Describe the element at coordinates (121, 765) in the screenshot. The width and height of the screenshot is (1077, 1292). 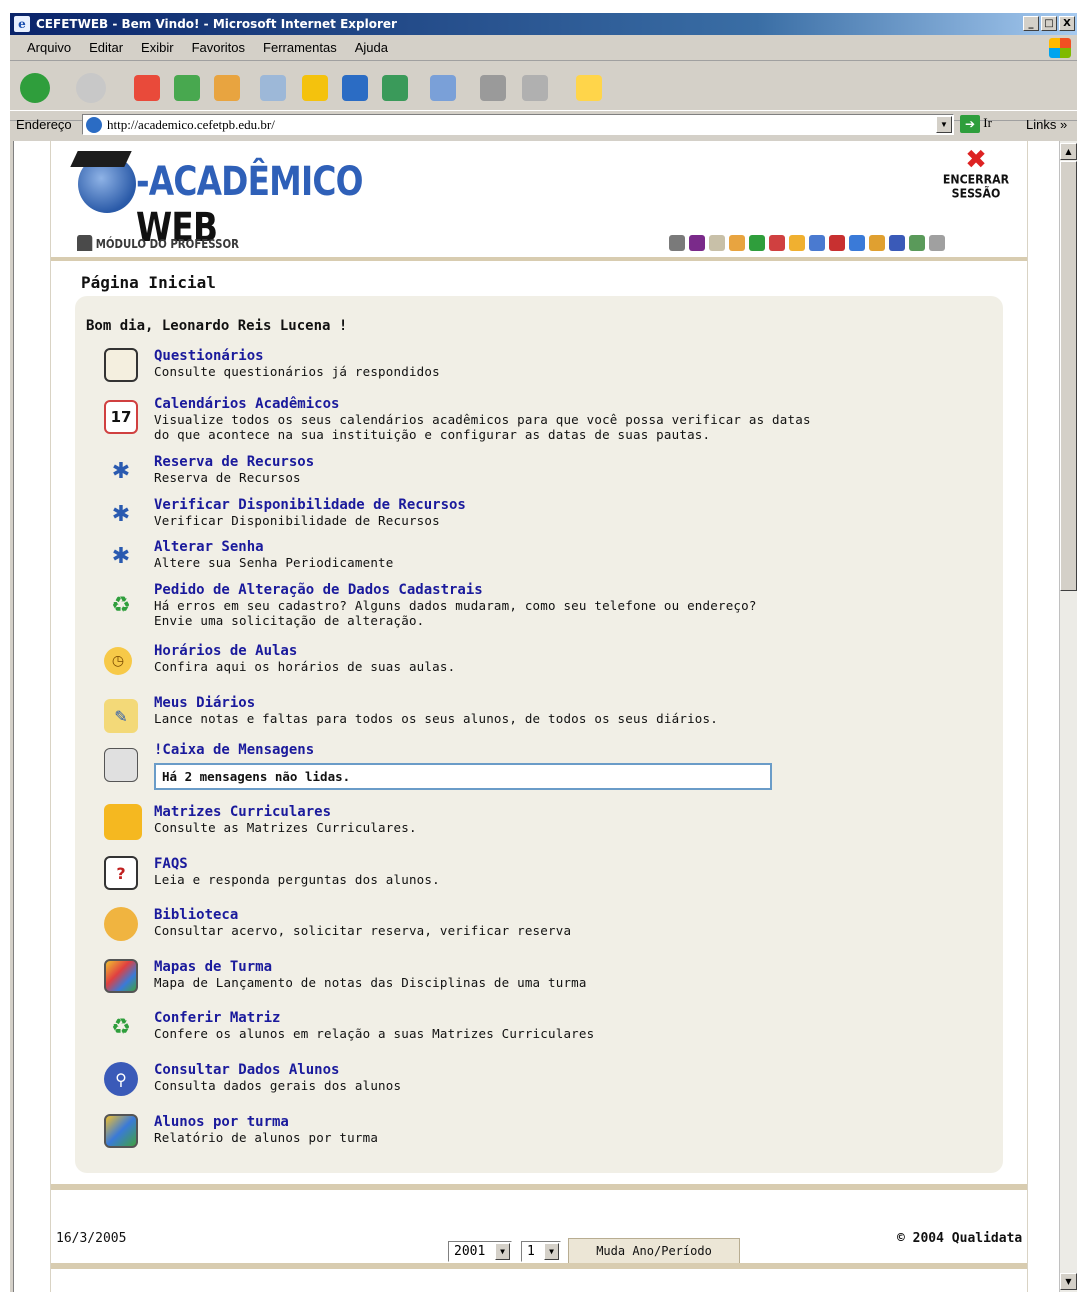
I see `message-box-icon` at that location.